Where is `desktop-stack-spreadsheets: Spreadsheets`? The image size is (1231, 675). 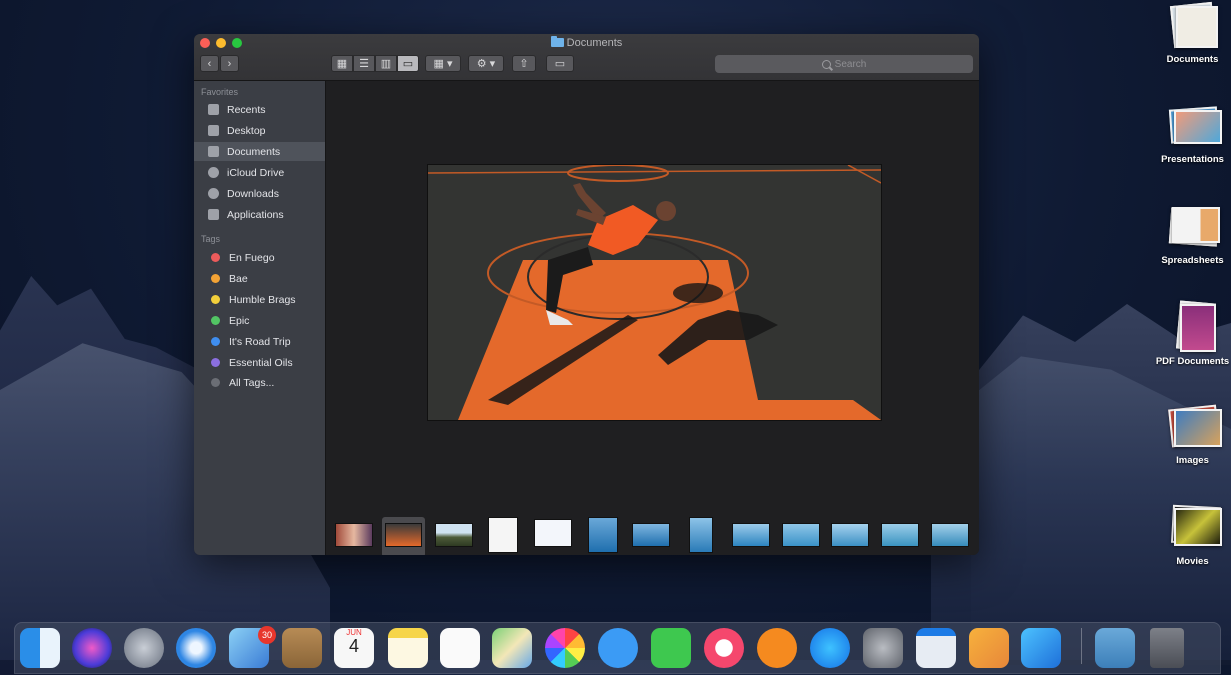 desktop-stack-spreadsheets: Spreadsheets is located at coordinates (1190, 234).